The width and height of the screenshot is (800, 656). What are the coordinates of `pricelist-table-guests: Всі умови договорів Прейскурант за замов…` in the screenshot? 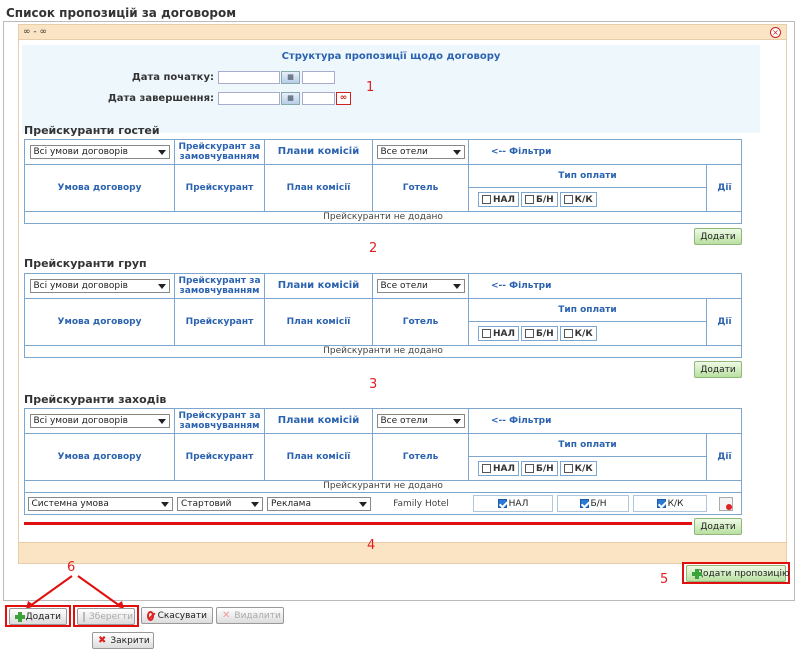 It's located at (383, 181).